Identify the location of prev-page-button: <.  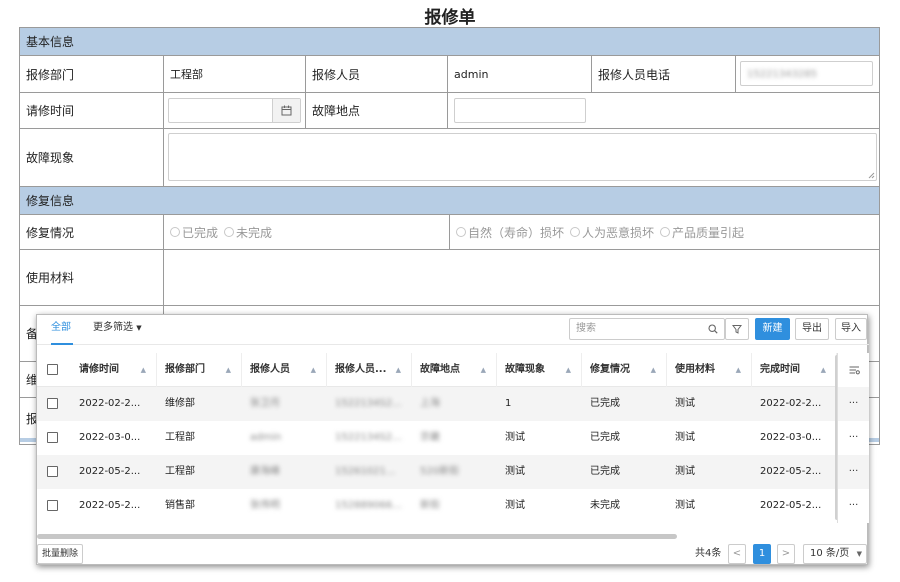
(737, 554).